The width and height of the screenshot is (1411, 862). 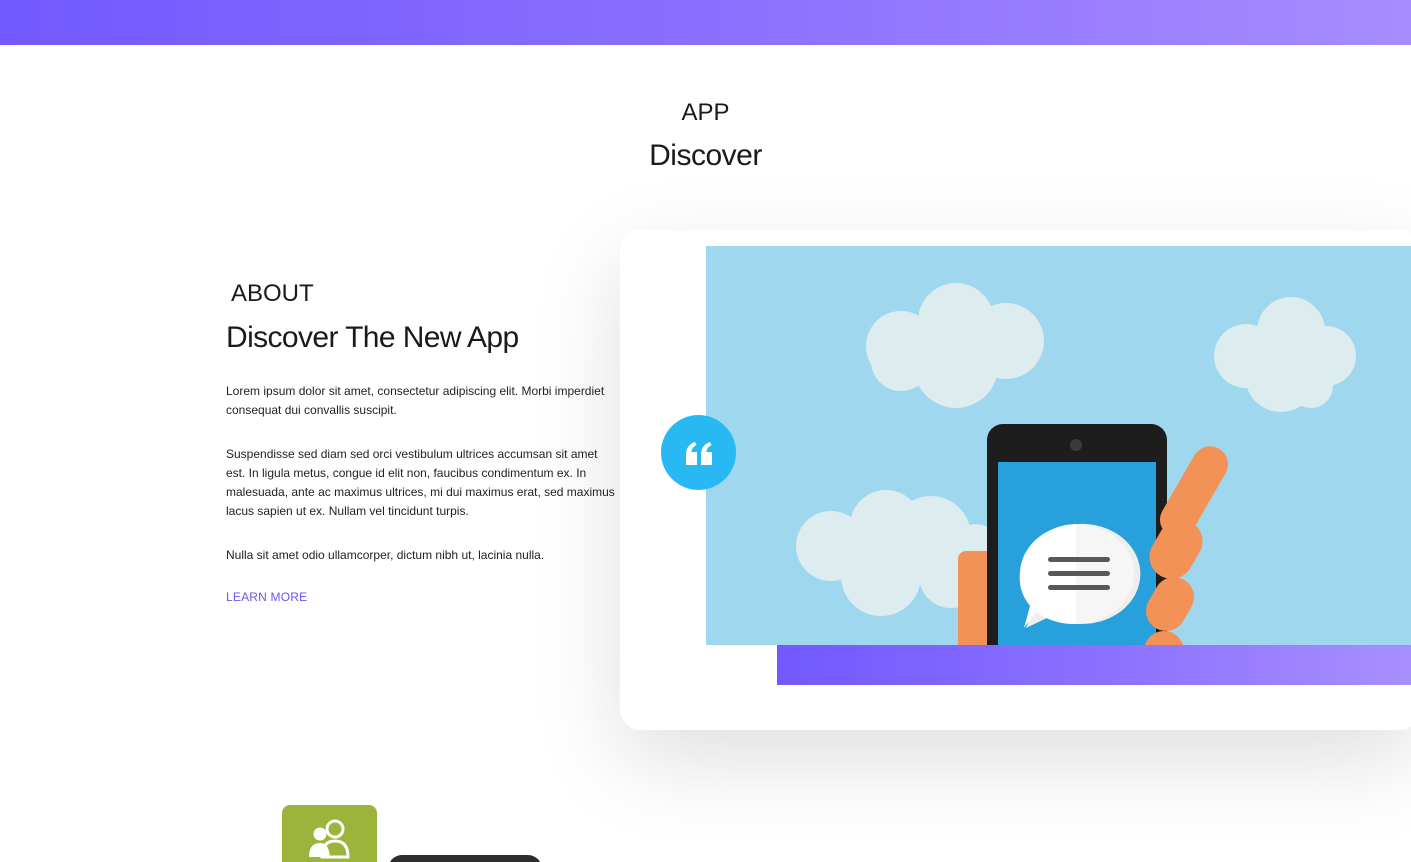 I want to click on top-gradient-bar, so click(x=705, y=22).